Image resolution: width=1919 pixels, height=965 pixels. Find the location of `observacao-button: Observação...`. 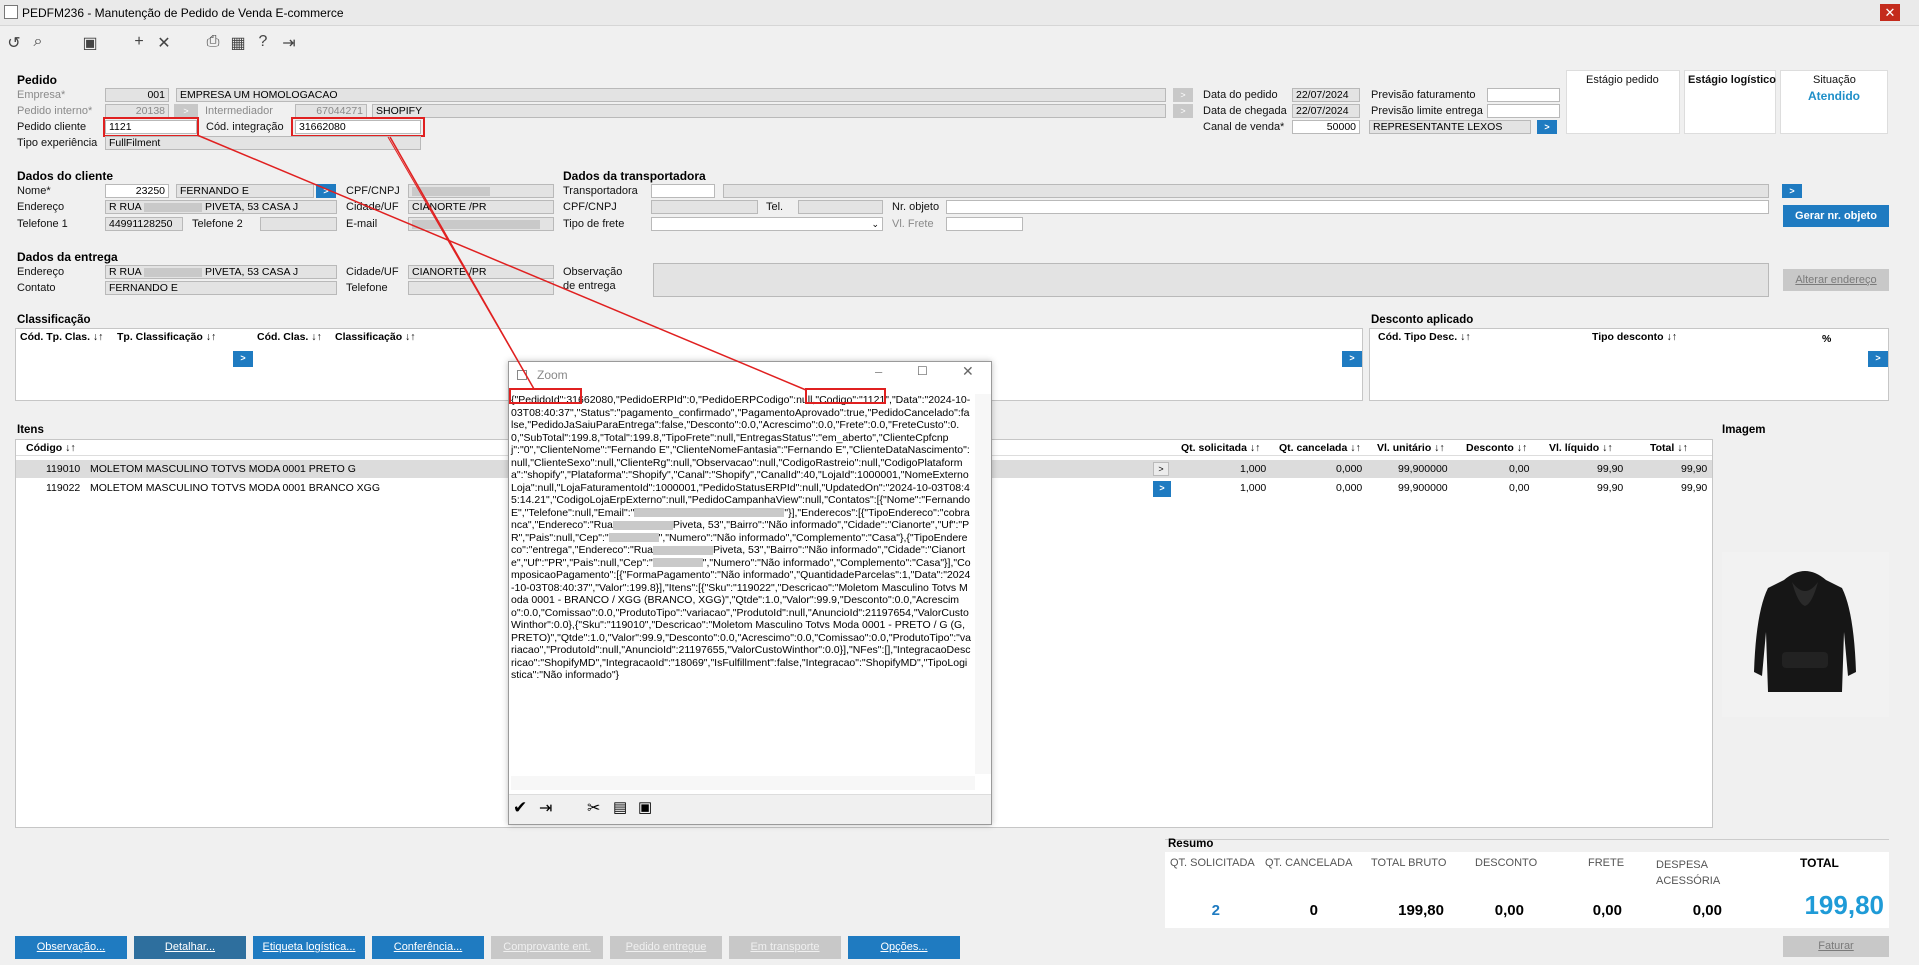

observacao-button: Observação... is located at coordinates (71, 947).